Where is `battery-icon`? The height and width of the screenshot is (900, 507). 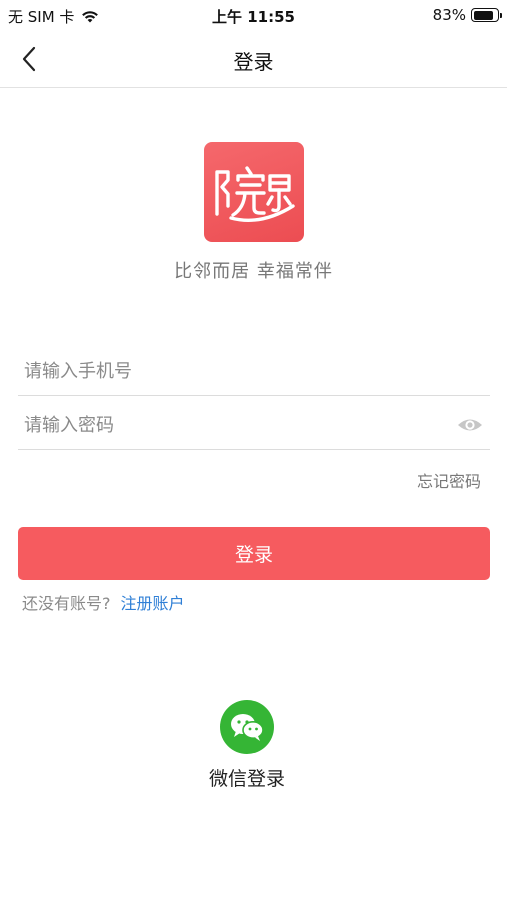 battery-icon is located at coordinates (486, 15).